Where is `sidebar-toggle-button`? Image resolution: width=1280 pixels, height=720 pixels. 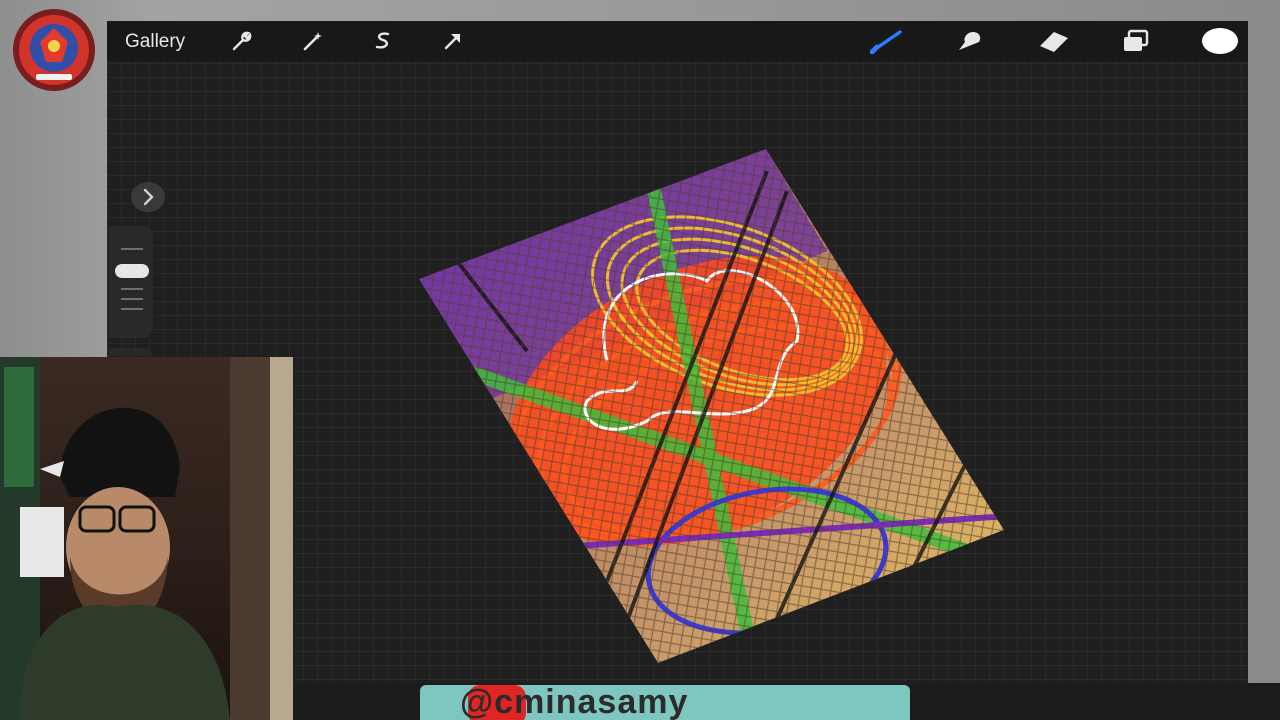
sidebar-toggle-button is located at coordinates (148, 197).